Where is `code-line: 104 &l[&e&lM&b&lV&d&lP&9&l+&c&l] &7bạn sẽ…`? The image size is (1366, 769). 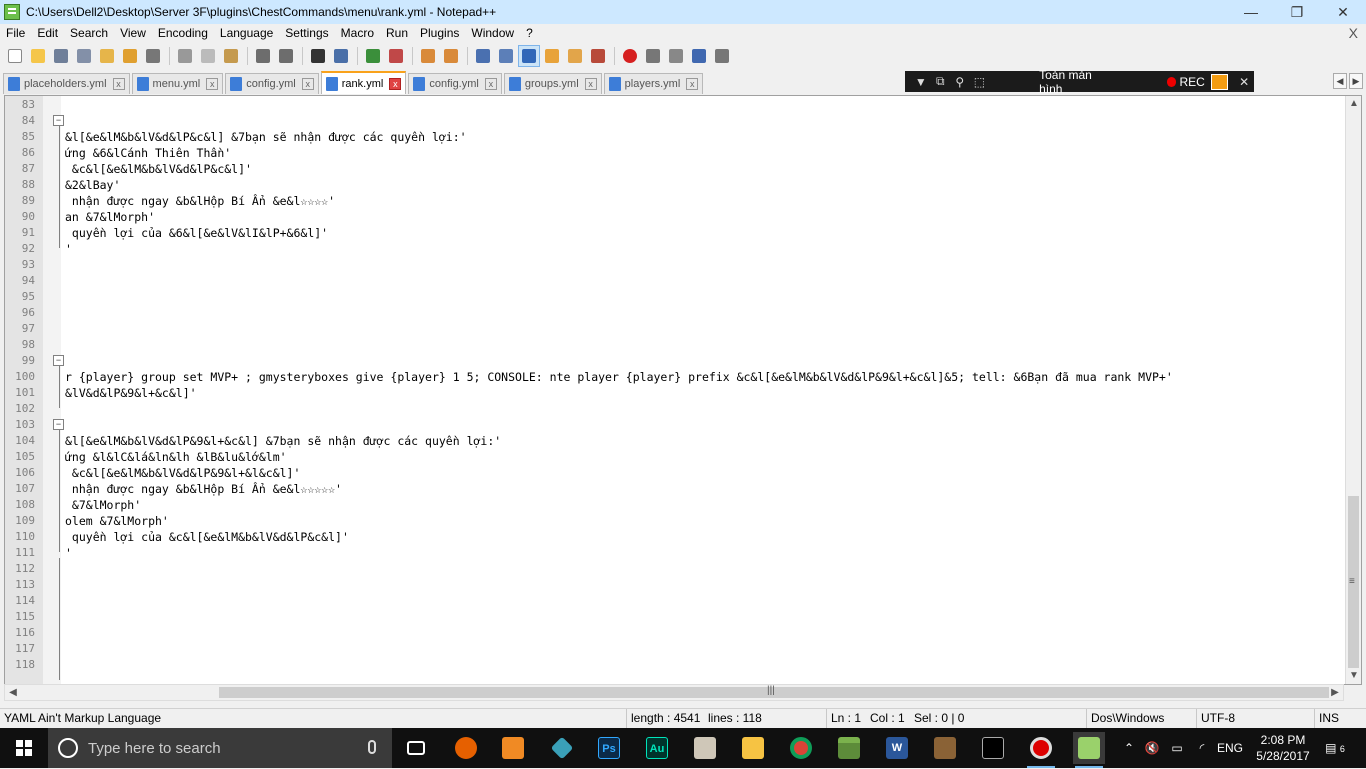 code-line: 104 &l[&e&lM&b&lV&d&lP&9&l+&c&l] &7bạn sẽ… is located at coordinates (675, 441).